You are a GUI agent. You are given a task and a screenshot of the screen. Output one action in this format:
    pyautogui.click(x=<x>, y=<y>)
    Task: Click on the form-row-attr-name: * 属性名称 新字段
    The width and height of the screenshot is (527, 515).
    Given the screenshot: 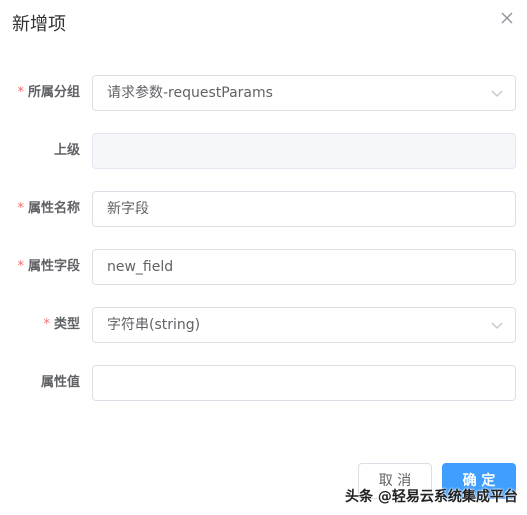 What is the action you would take?
    pyautogui.click(x=263, y=209)
    